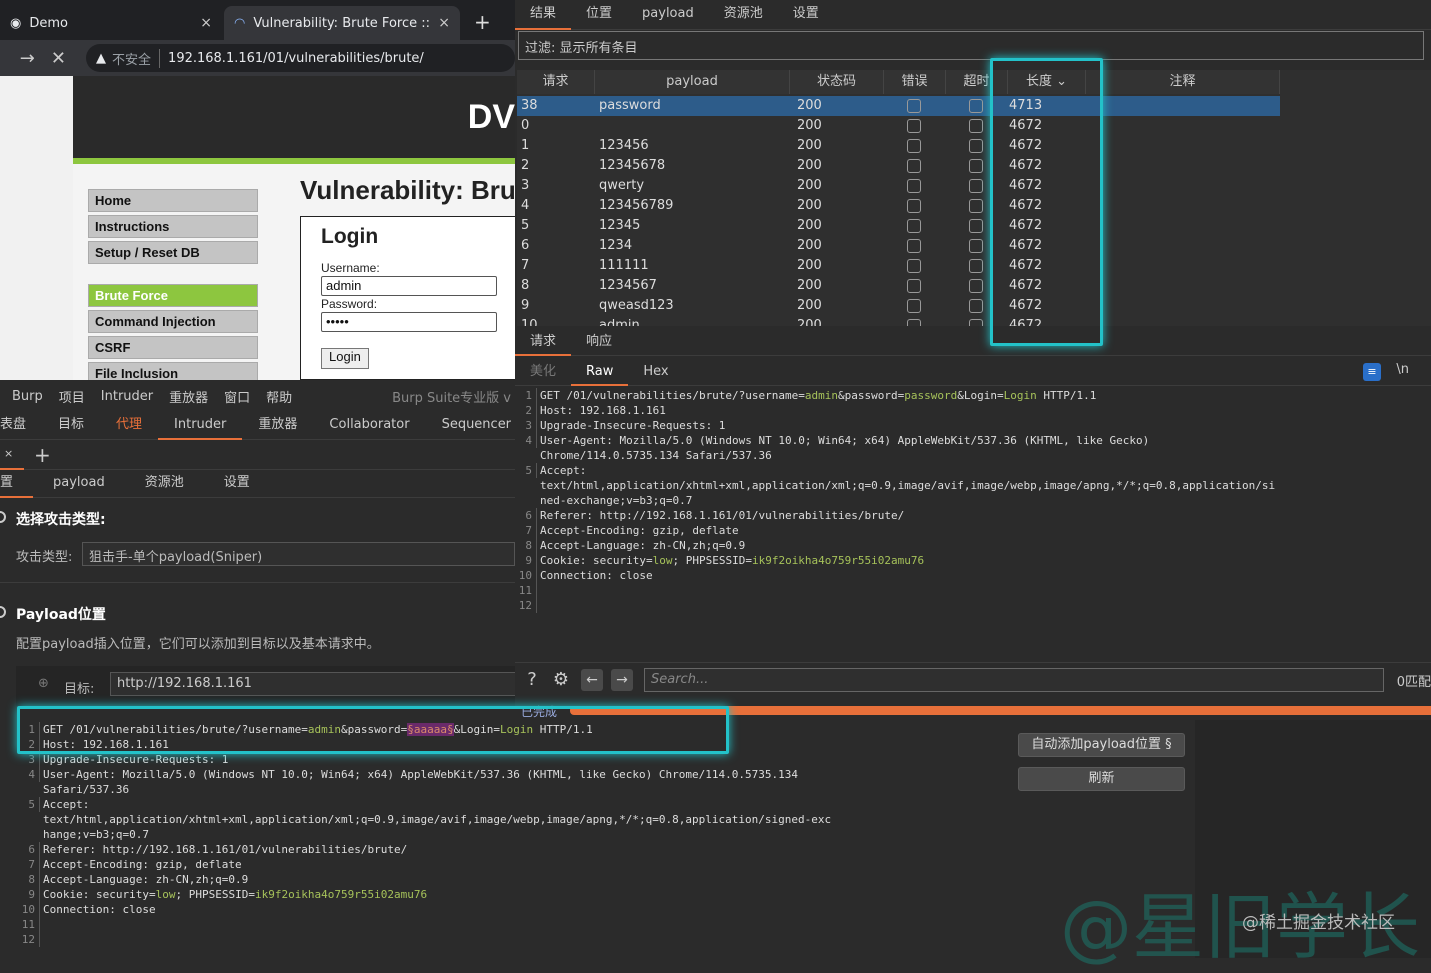  Describe the element at coordinates (21, 426) in the screenshot. I see `tab-dashboard: 表盘` at that location.